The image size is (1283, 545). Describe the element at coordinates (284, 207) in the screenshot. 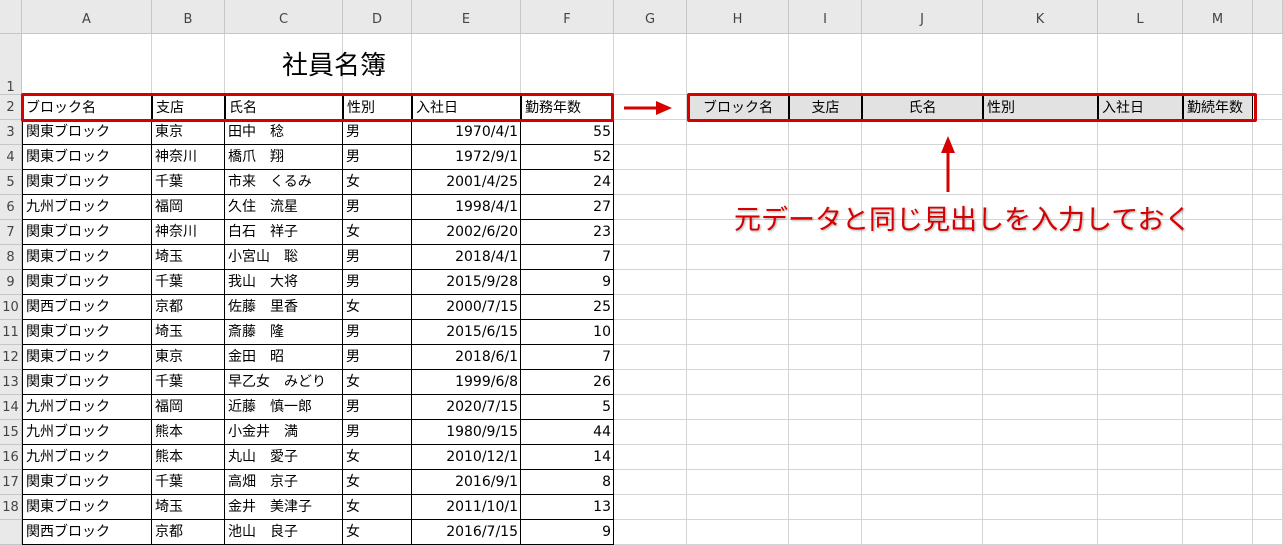

I see `record-cell: 久住 流星` at that location.